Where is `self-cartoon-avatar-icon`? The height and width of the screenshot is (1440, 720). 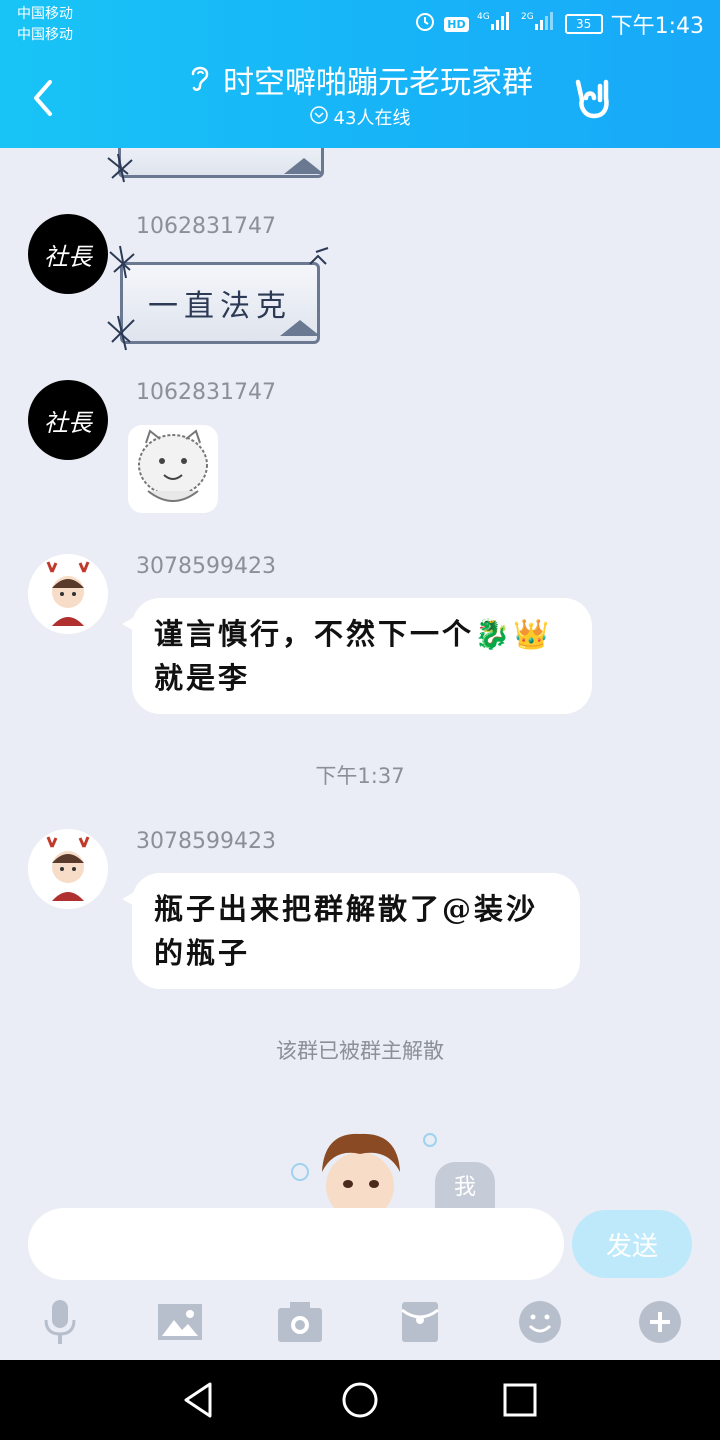 self-cartoon-avatar-icon is located at coordinates (364, 1170).